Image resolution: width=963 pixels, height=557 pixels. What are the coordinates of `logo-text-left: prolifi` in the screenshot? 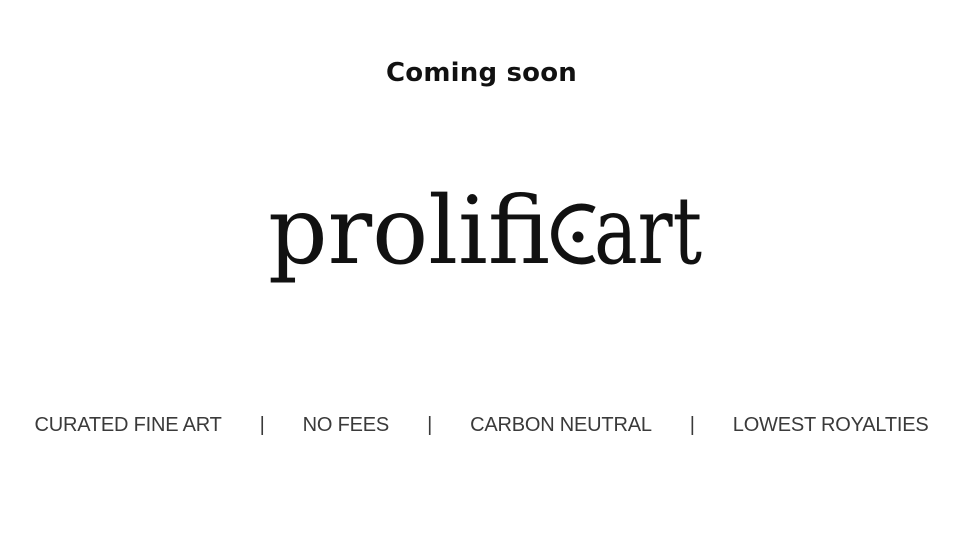 It's located at (409, 234).